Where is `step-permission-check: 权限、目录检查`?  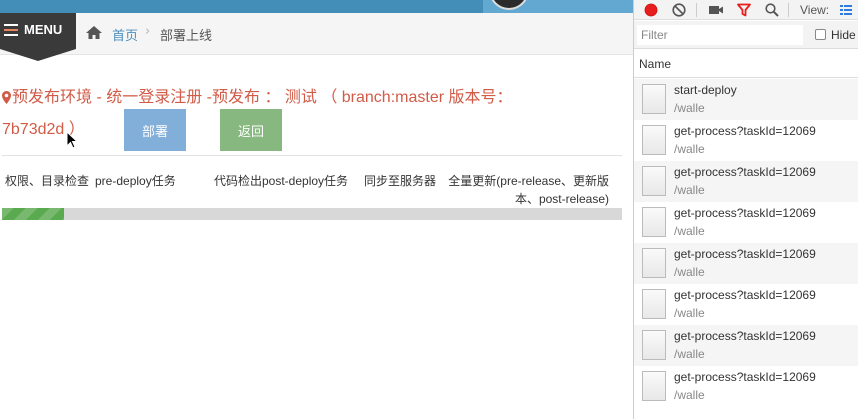
step-permission-check: 权限、目录检查 is located at coordinates (47, 181).